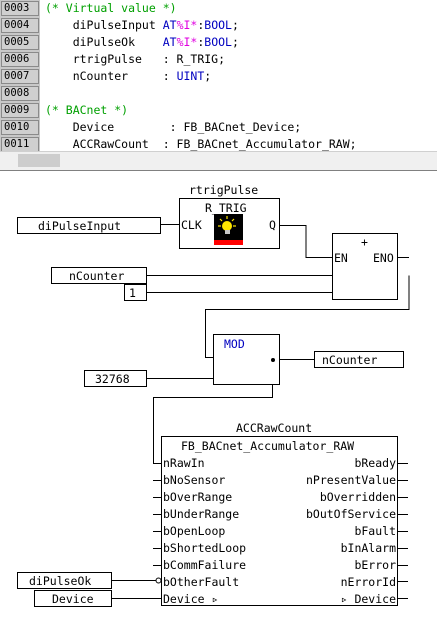 Image resolution: width=437 pixels, height=633 pixels. I want to click on code-line: 0005 diPulseOk AT%I*:BOOL;, so click(218, 42).